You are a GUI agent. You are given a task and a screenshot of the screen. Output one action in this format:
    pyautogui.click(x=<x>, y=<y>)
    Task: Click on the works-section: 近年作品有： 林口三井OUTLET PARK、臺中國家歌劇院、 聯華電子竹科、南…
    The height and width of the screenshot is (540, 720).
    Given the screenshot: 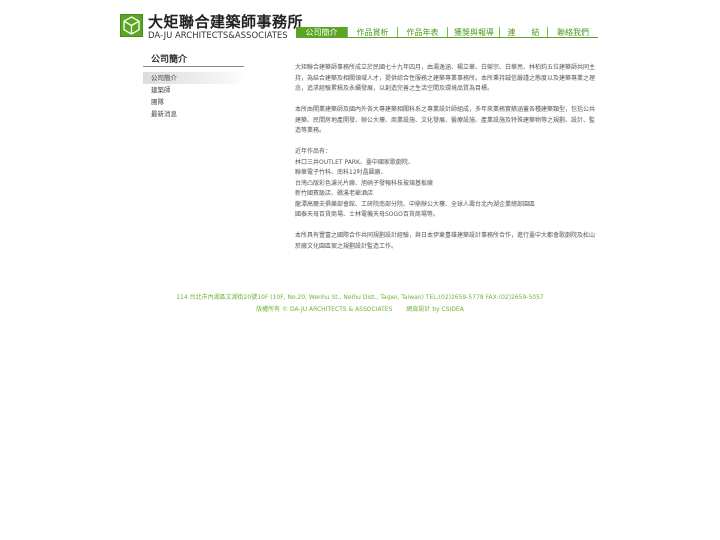 What is the action you would take?
    pyautogui.click(x=446, y=184)
    